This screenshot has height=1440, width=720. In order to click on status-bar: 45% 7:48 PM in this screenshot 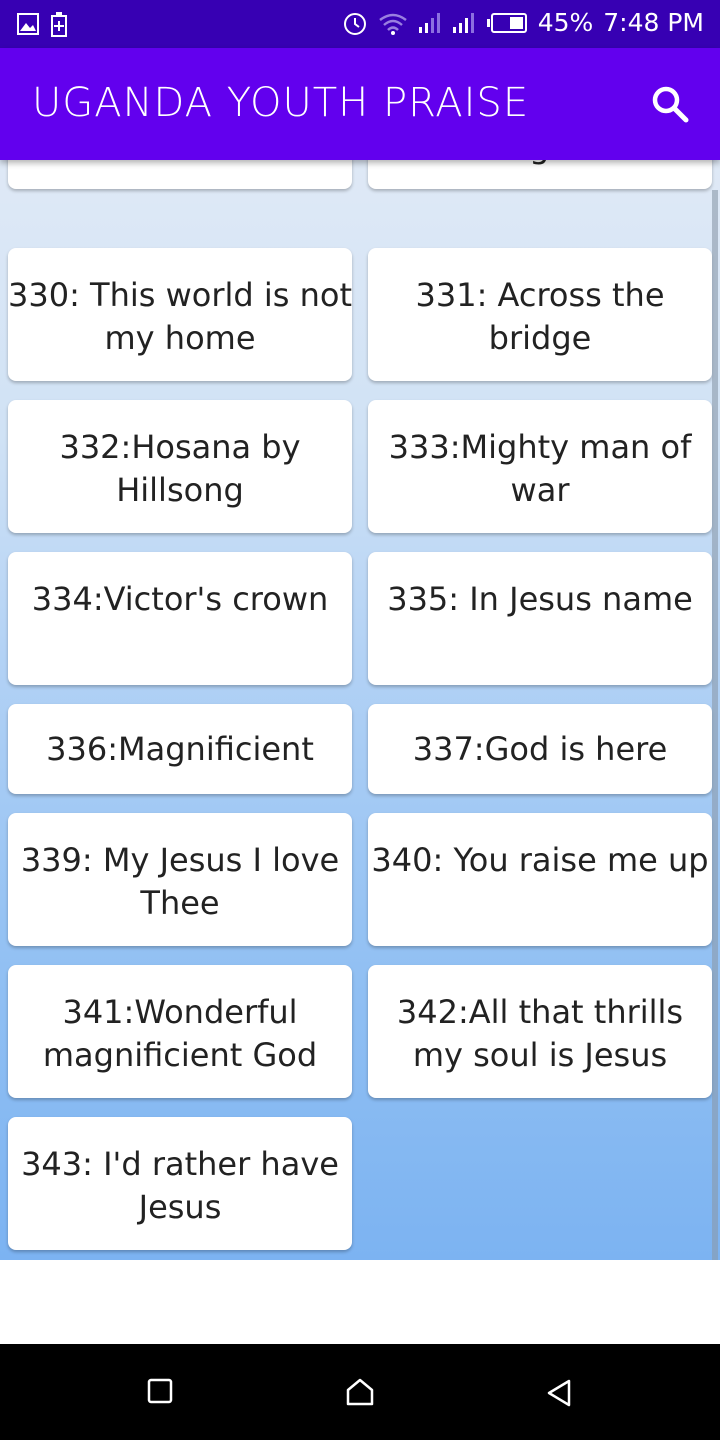, I will do `click(360, 24)`.